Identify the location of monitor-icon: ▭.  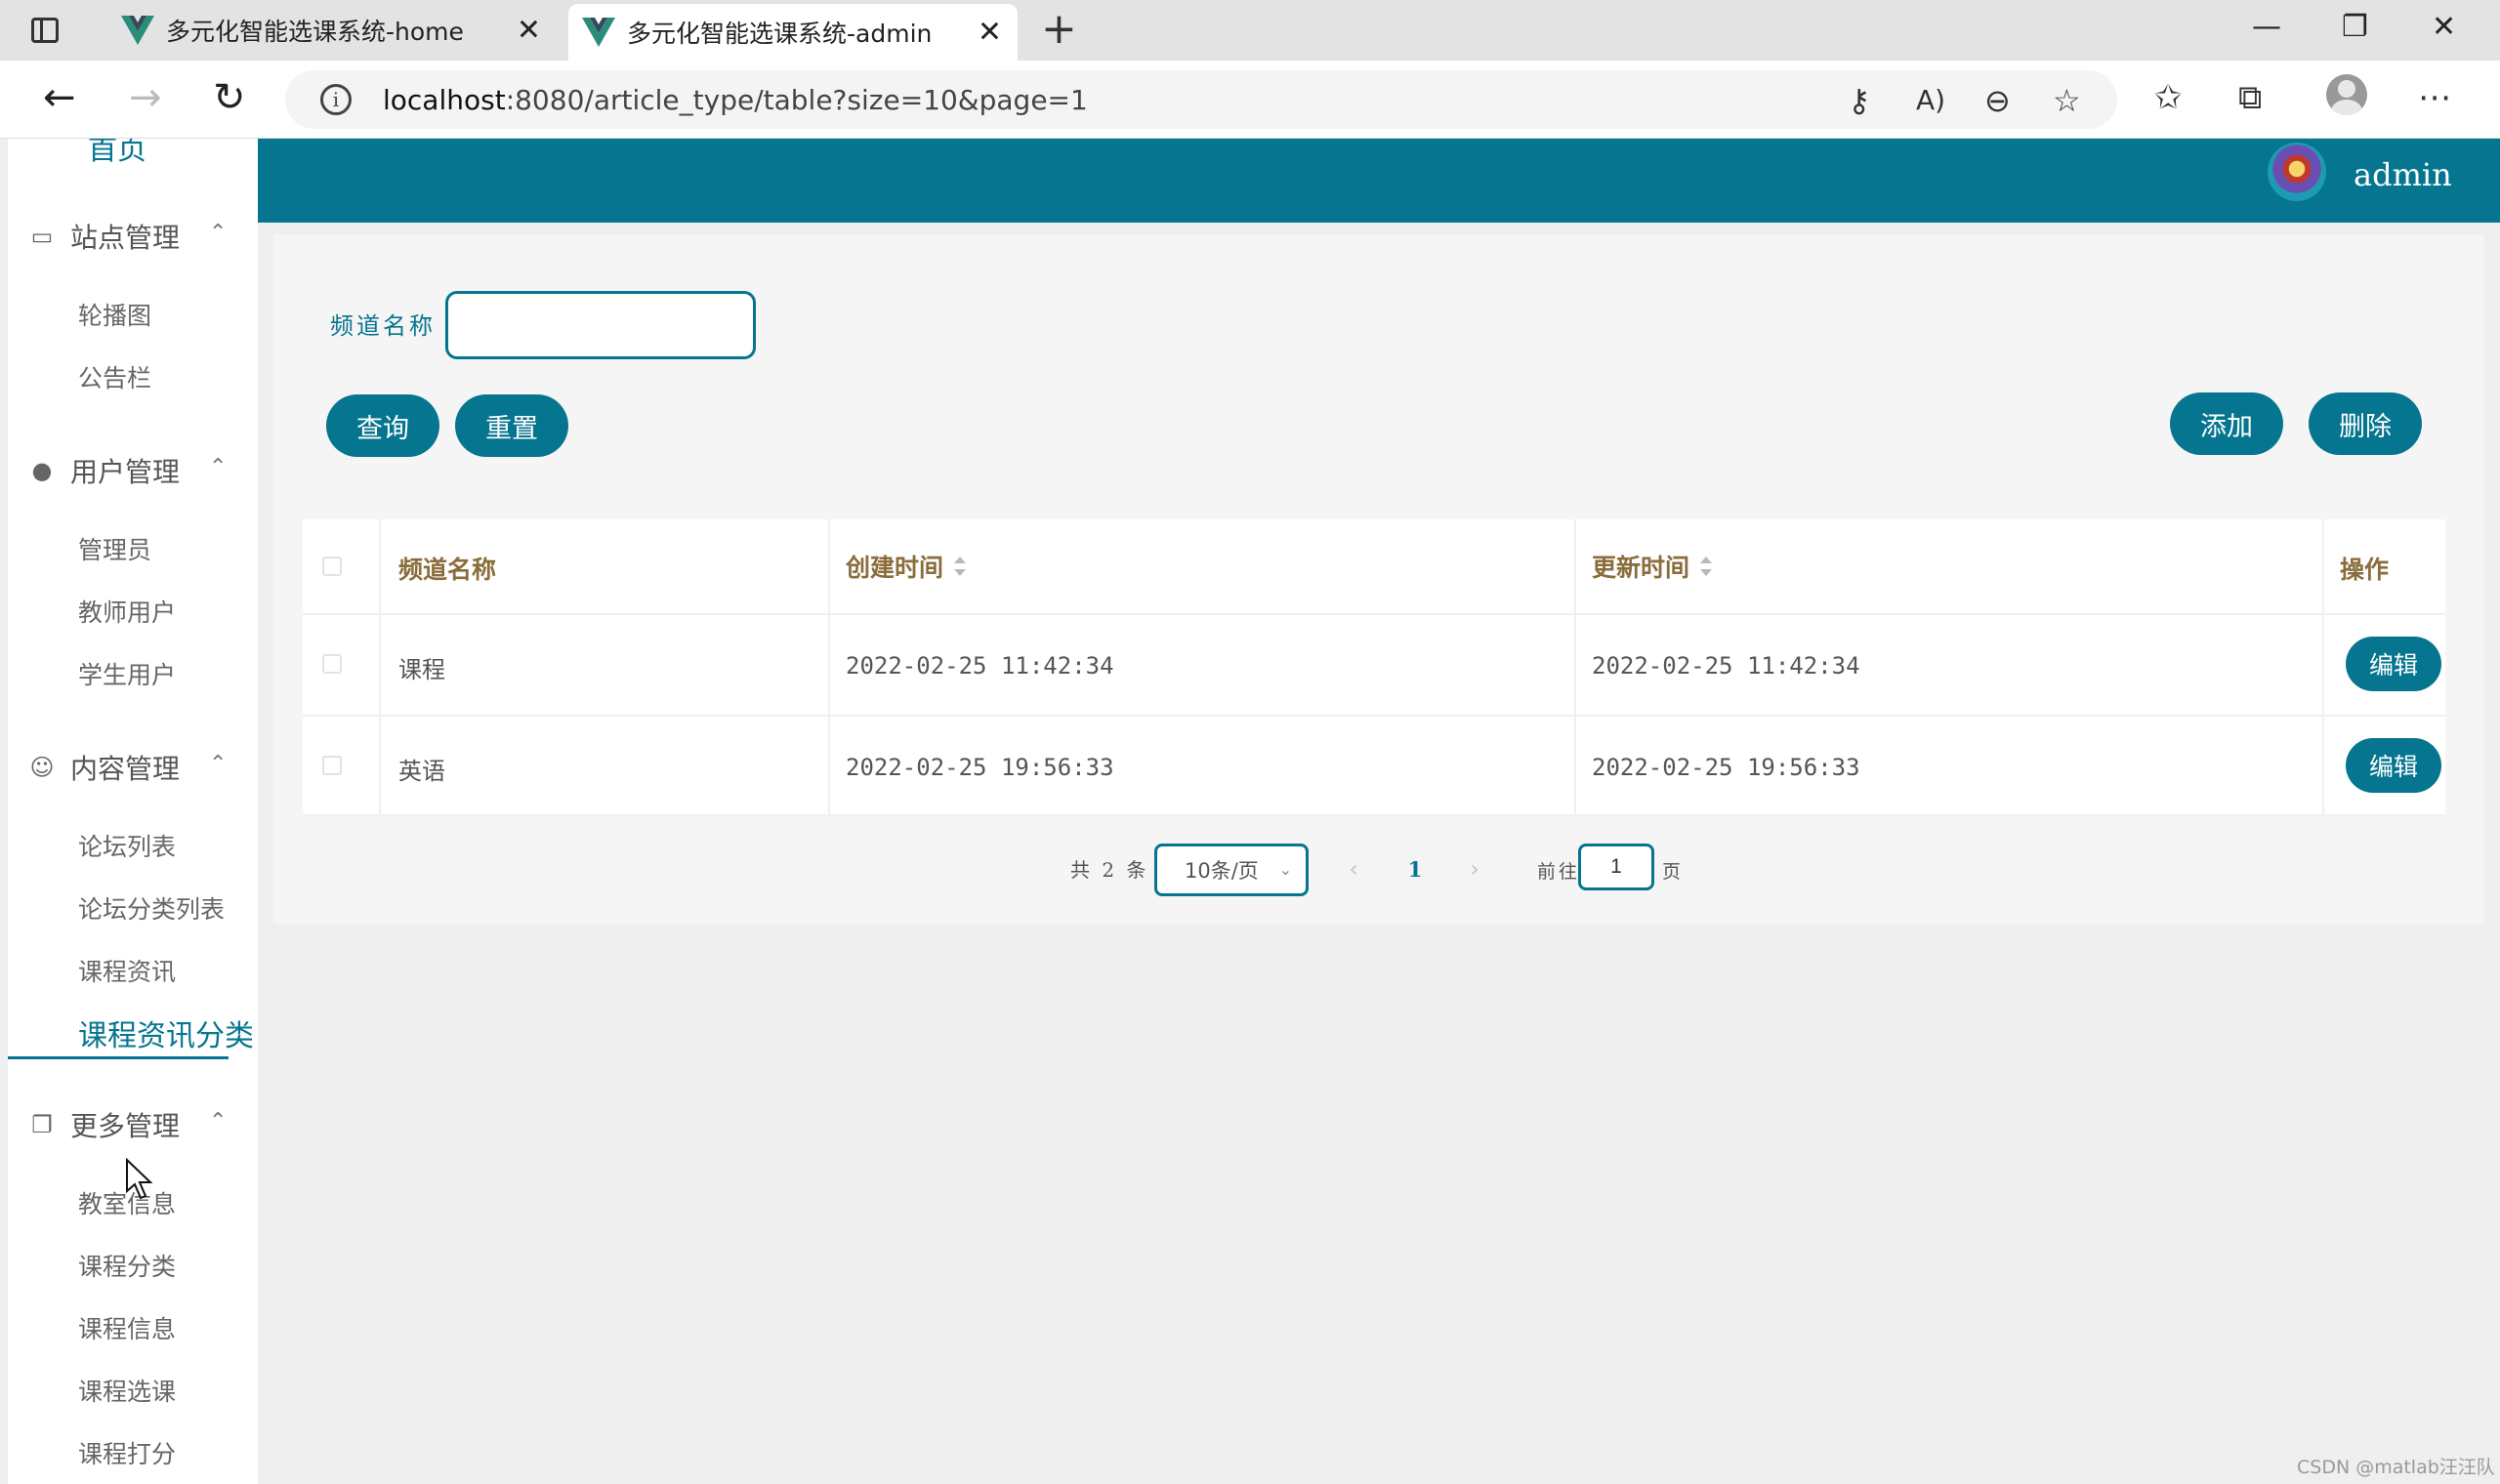
(42, 237).